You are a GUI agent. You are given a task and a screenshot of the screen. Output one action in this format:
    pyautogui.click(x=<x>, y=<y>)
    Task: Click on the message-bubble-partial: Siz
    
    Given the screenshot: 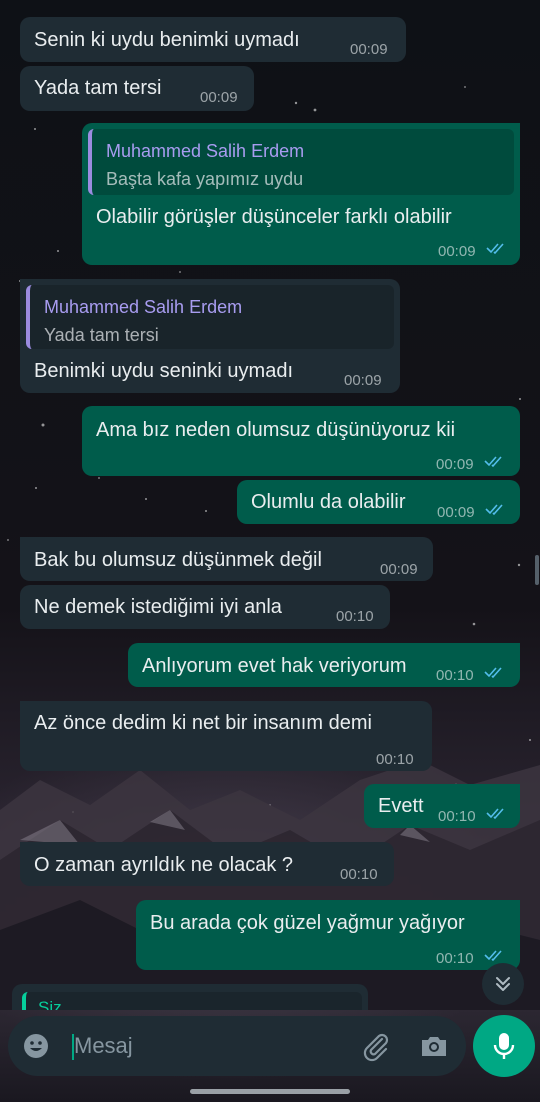 What is the action you would take?
    pyautogui.click(x=190, y=997)
    